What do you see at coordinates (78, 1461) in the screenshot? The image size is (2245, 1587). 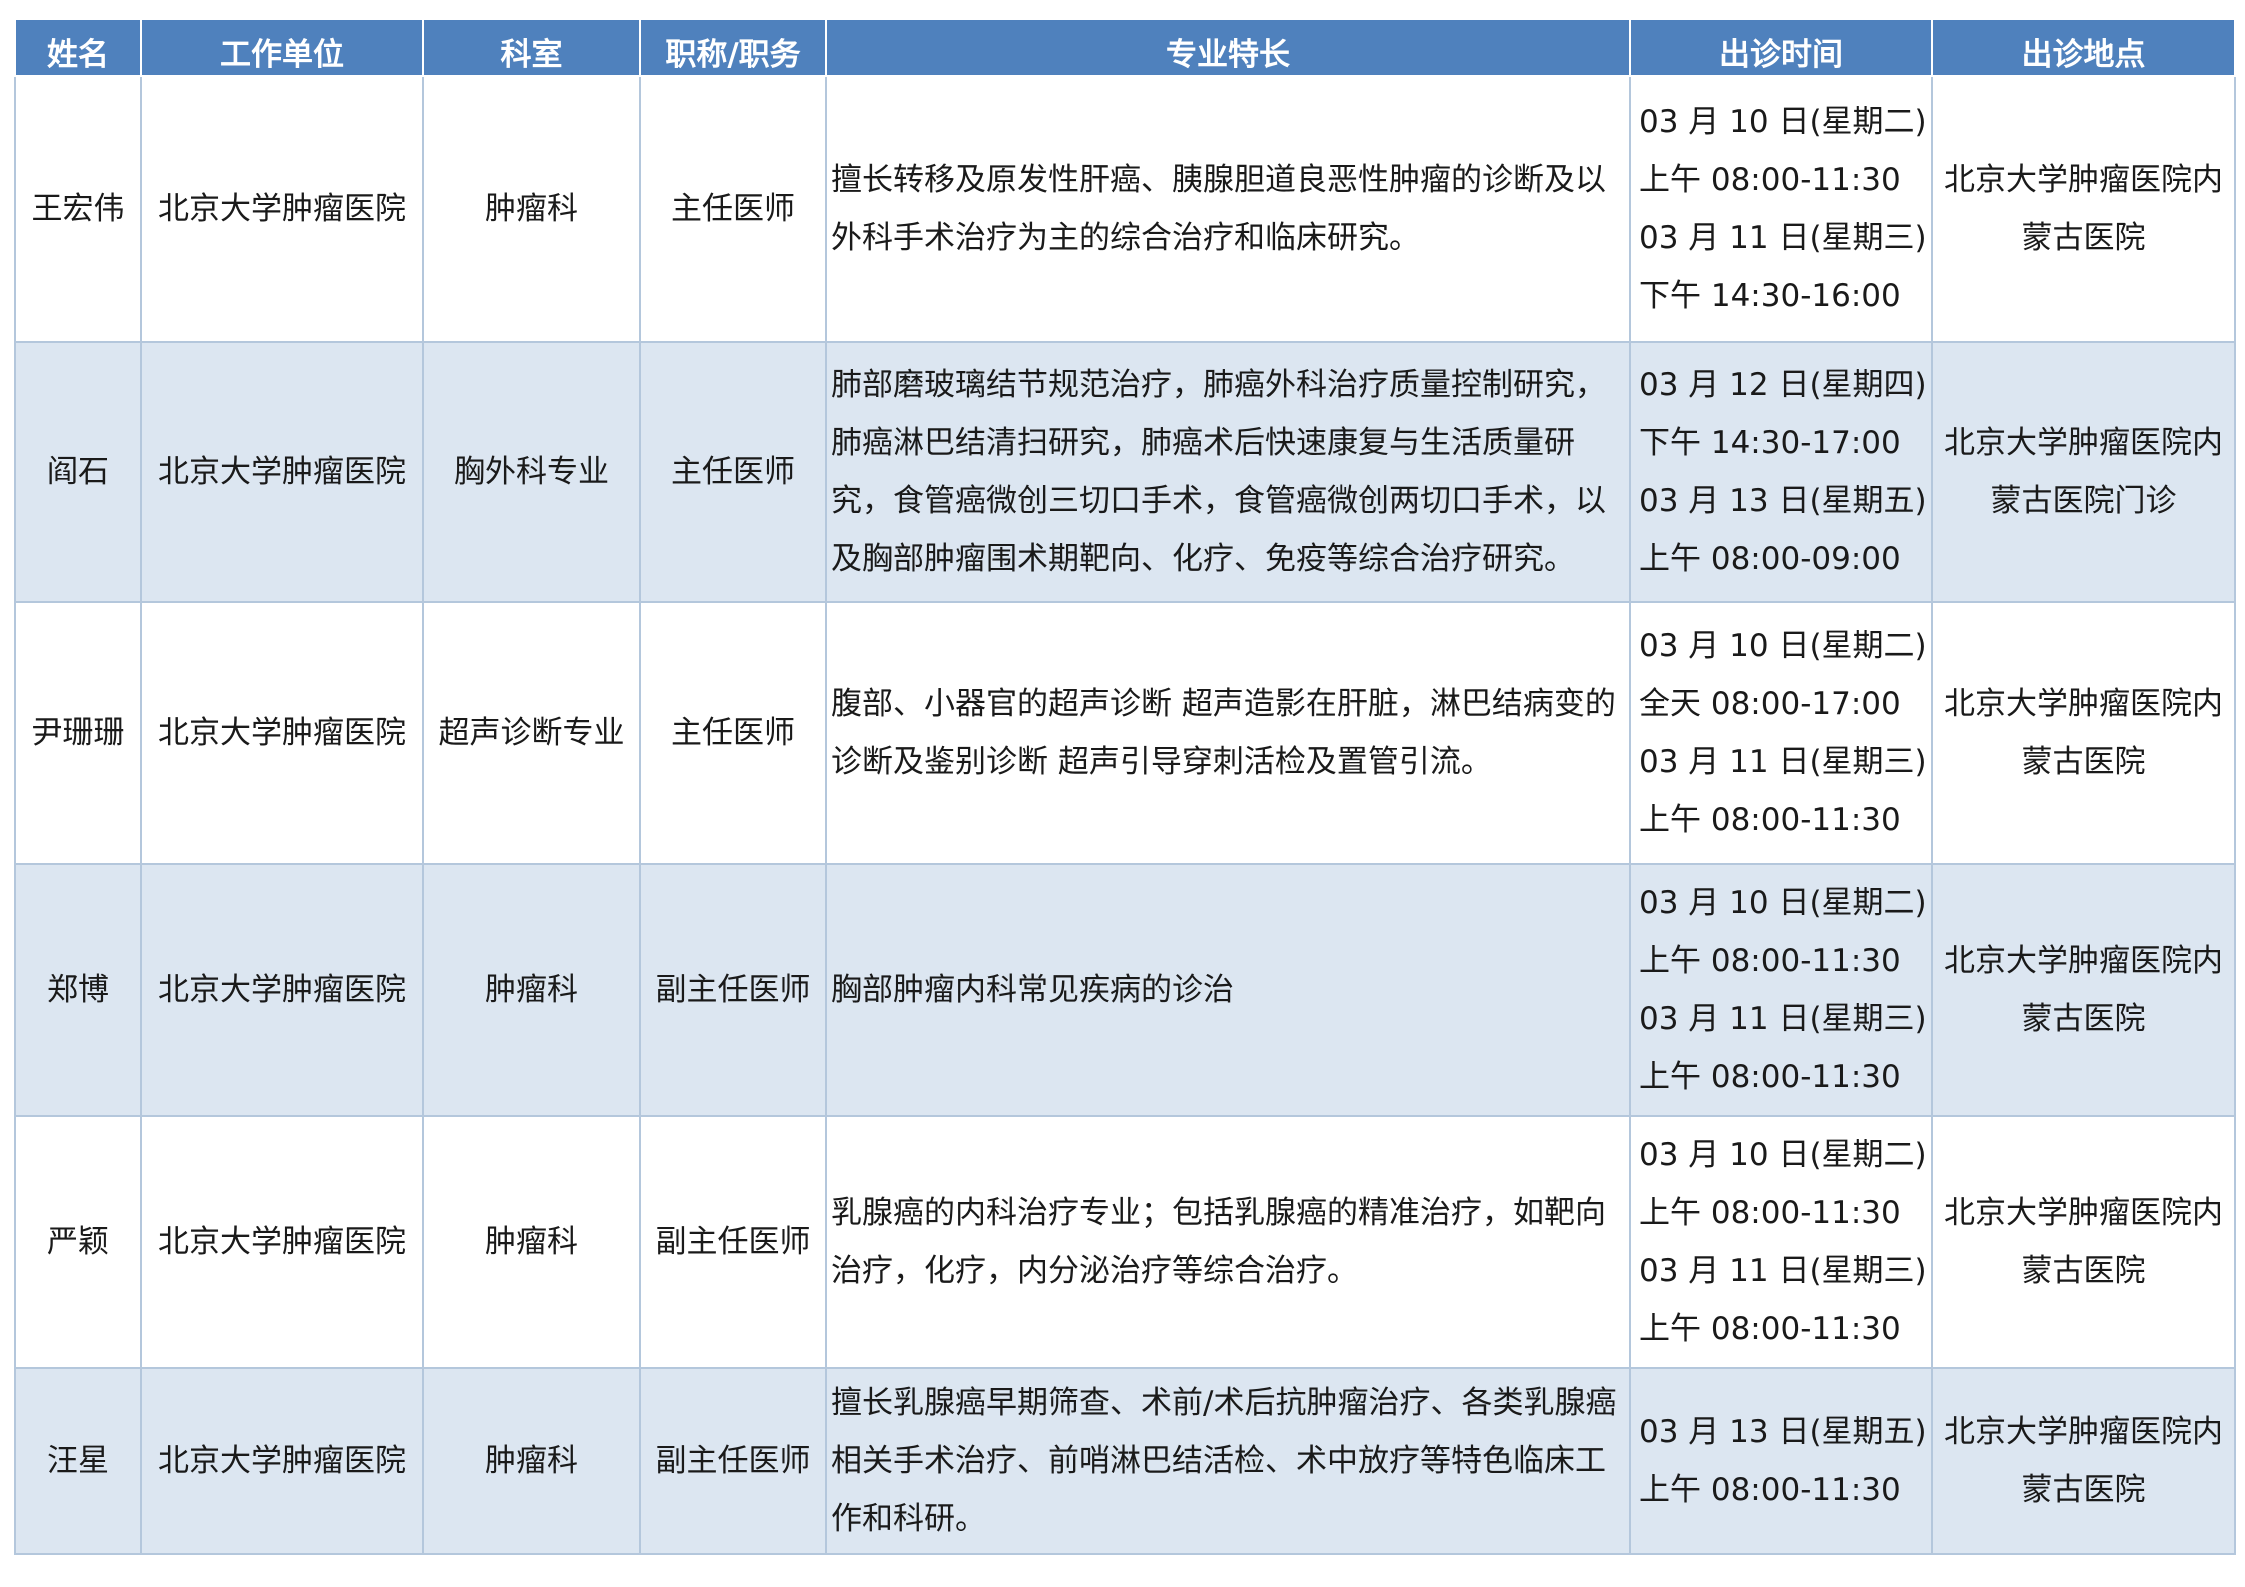 I see `doctor-name: 汪星` at bounding box center [78, 1461].